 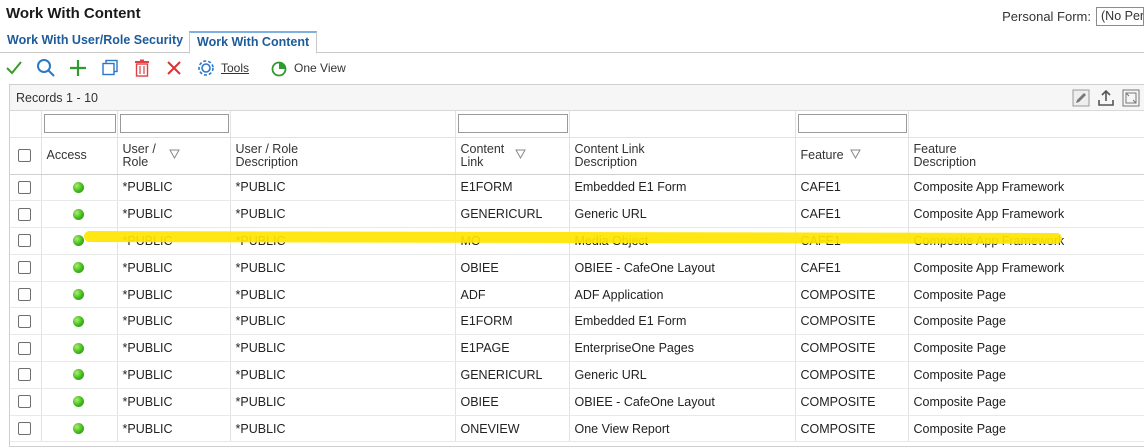 I want to click on content-link-cell: E1FORM, so click(x=512, y=188).